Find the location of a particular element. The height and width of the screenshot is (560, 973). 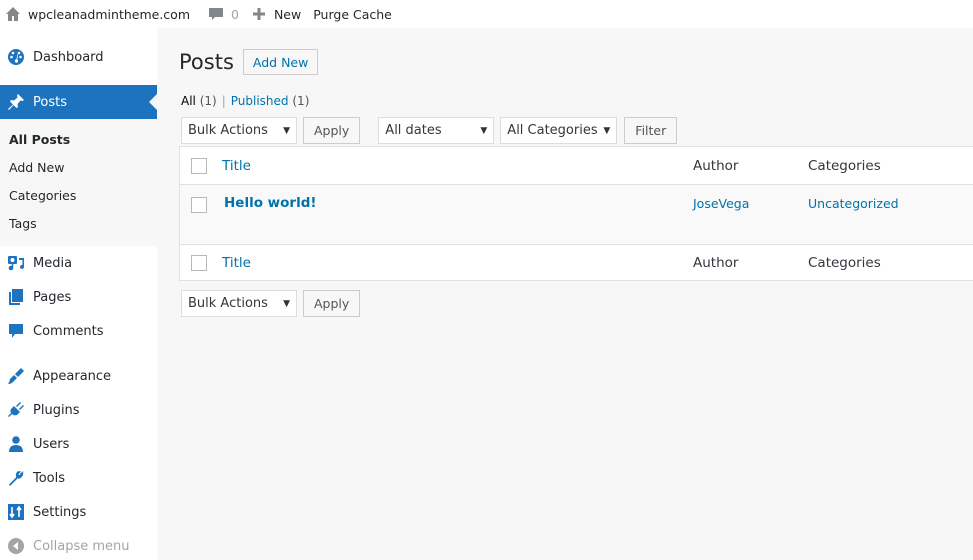

settings-sliders-icon is located at coordinates (16, 512).